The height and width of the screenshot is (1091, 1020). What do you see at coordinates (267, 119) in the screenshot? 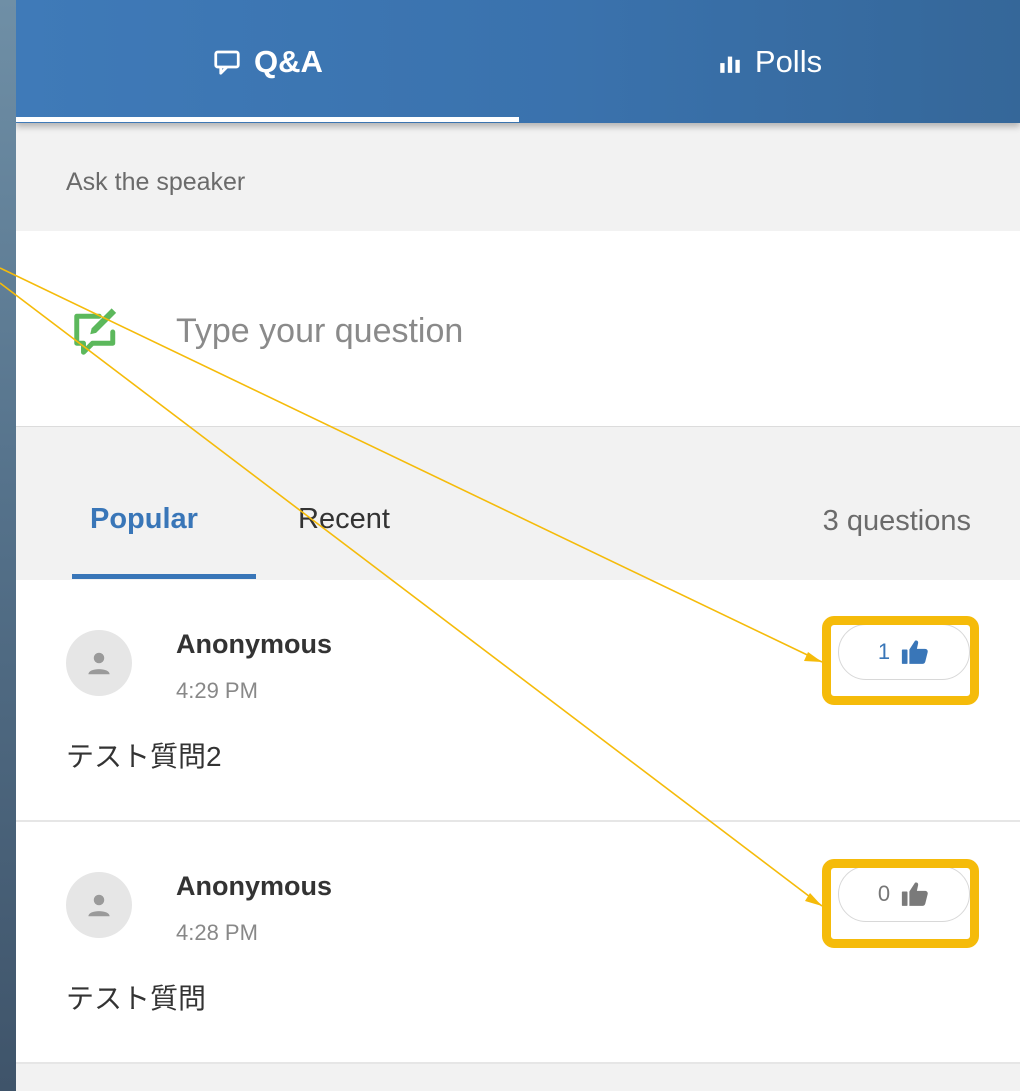
I see `active-tab-indicator` at bounding box center [267, 119].